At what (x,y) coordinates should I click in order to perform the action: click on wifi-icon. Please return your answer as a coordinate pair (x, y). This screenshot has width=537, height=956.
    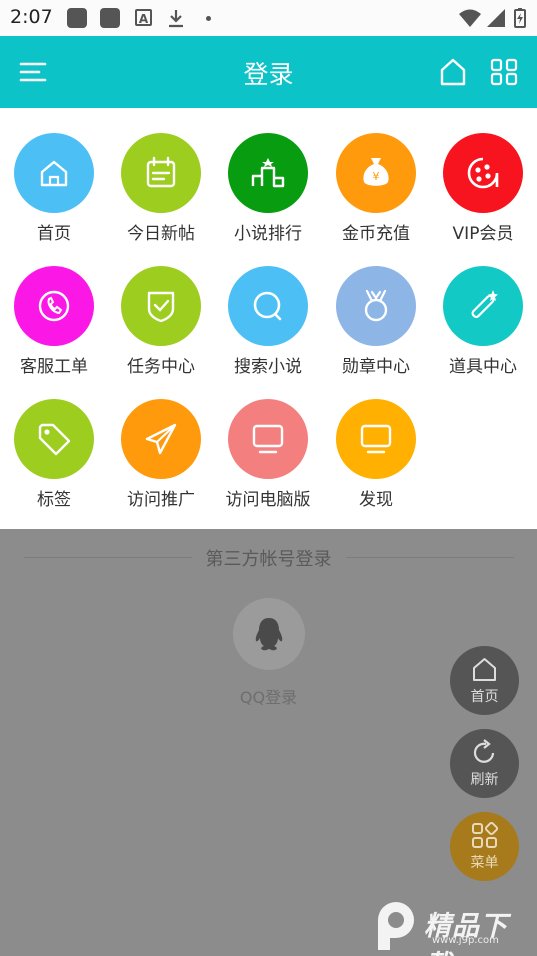
    Looking at the image, I should click on (470, 18).